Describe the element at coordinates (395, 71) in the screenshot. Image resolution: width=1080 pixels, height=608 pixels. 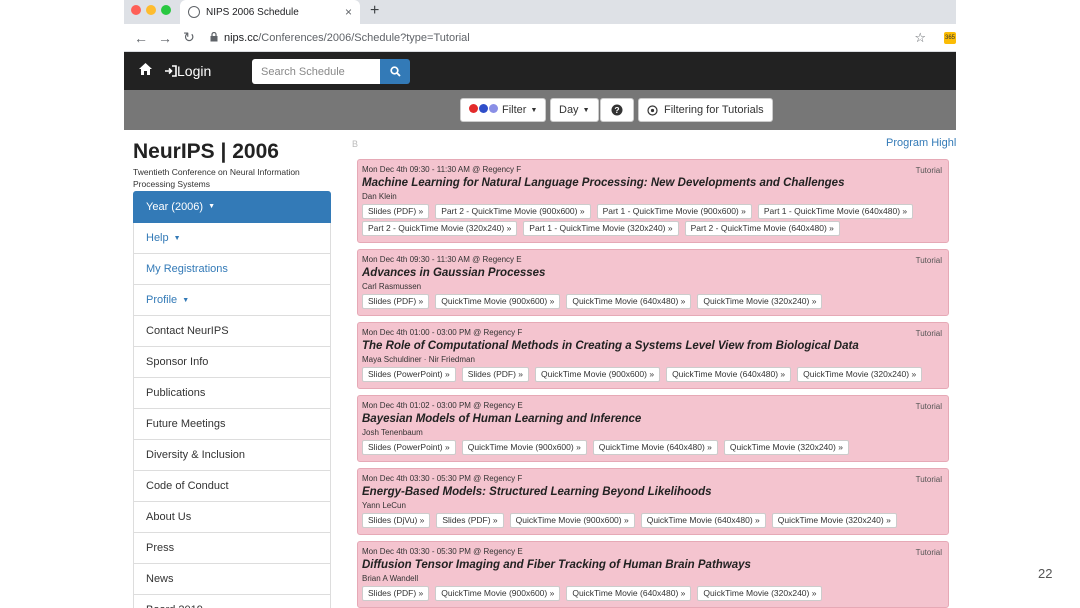
I see `search-button` at that location.